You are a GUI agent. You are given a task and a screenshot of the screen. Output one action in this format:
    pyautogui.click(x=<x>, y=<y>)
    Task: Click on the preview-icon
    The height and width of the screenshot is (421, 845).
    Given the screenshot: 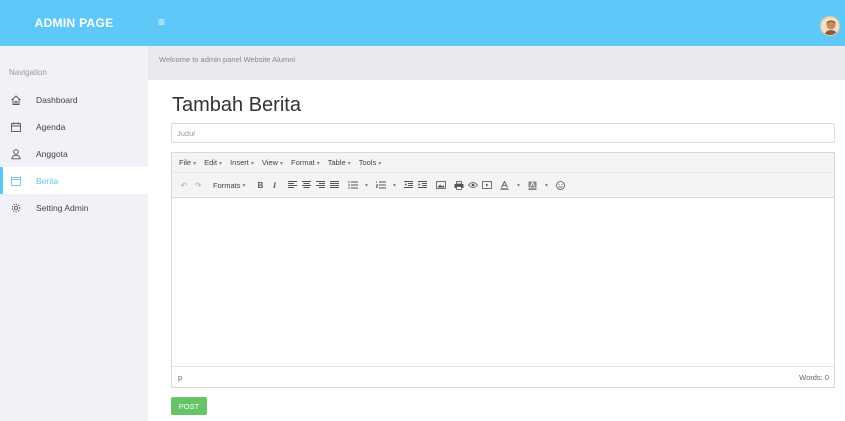 What is the action you would take?
    pyautogui.click(x=473, y=185)
    